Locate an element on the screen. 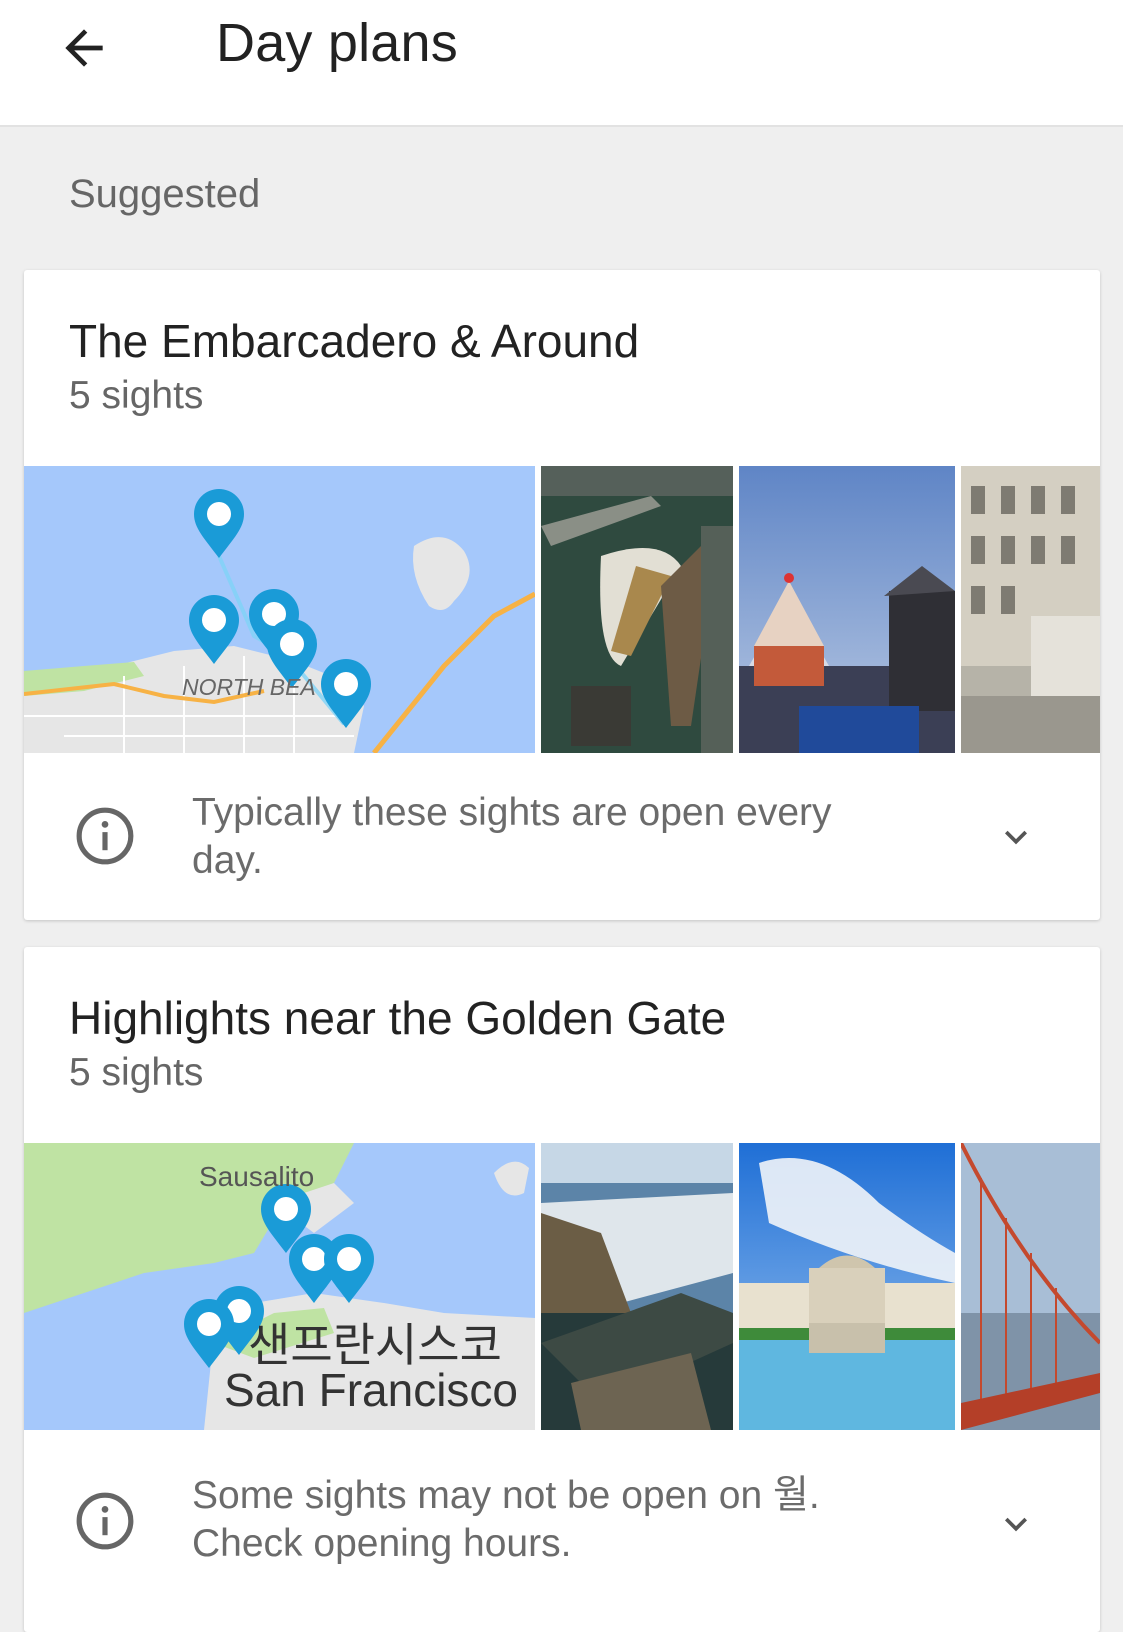 This screenshot has height=1632, width=1123. card-title: The Embarcadero & Around is located at coordinates (354, 341).